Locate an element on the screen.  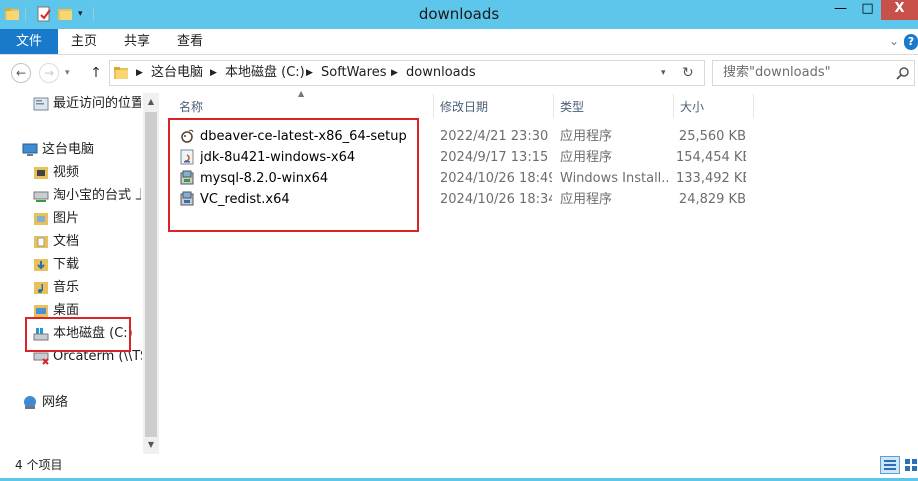
nav-videos: 视频 is located at coordinates (97, 173).